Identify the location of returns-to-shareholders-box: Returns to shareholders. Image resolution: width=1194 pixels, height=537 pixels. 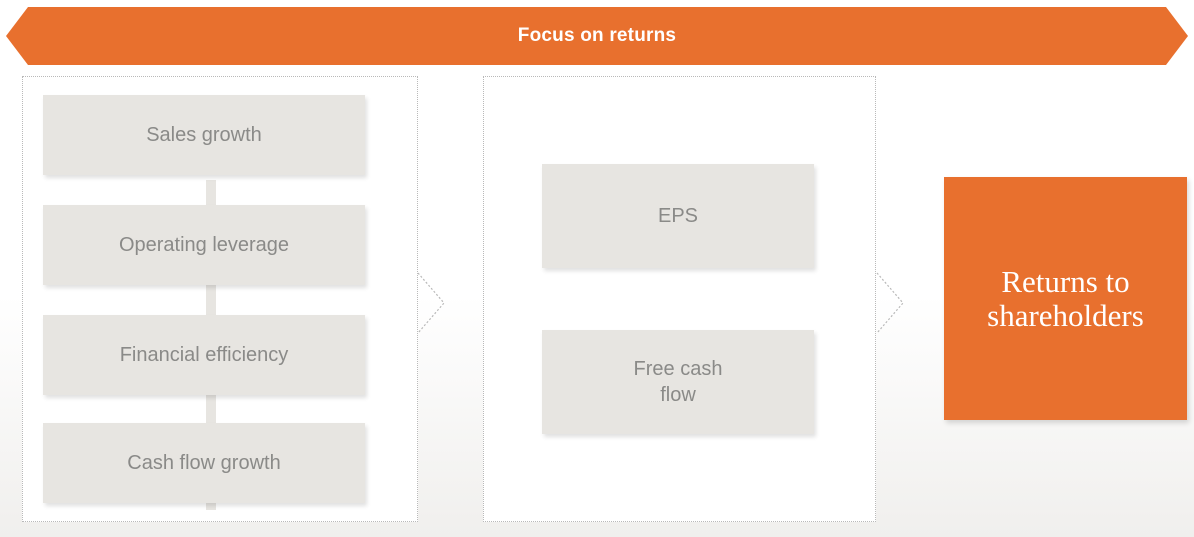
(1065, 298).